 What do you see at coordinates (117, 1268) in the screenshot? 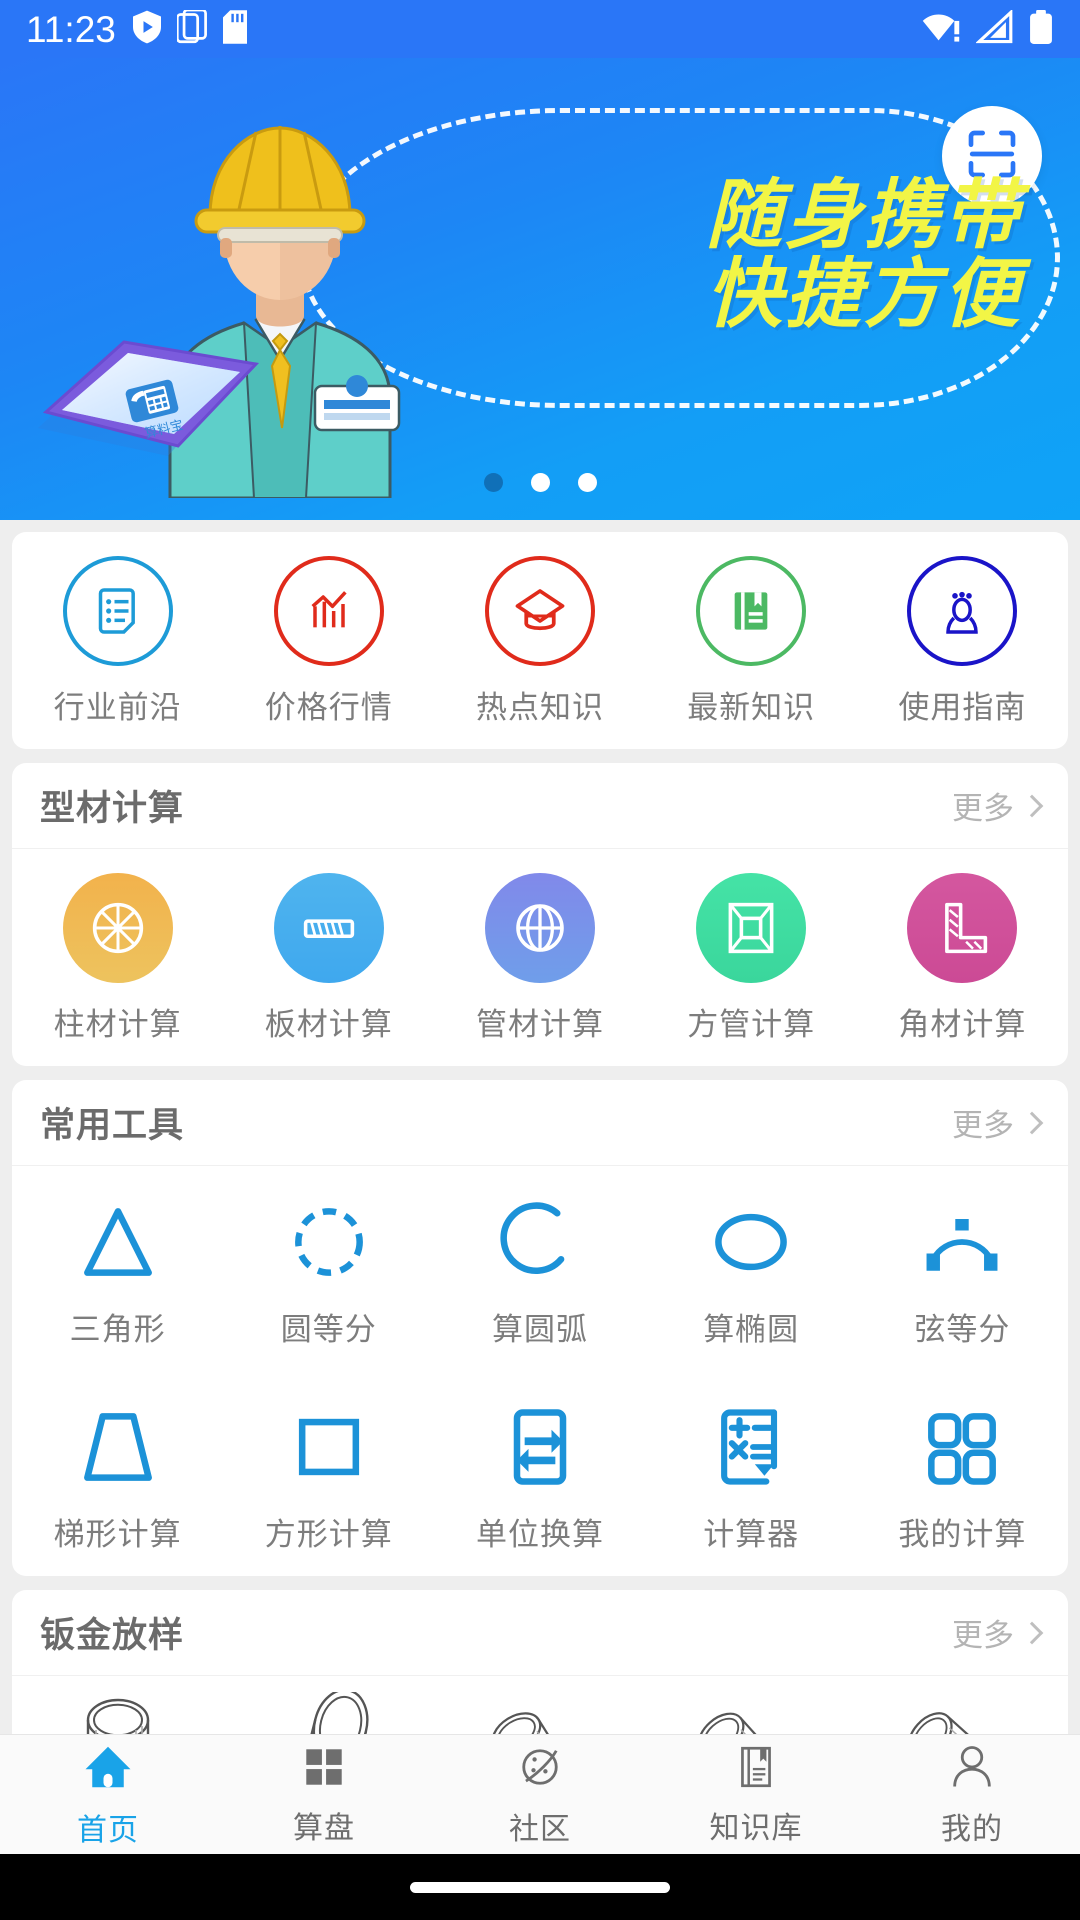
I see `tool-triangle: 三角形` at bounding box center [117, 1268].